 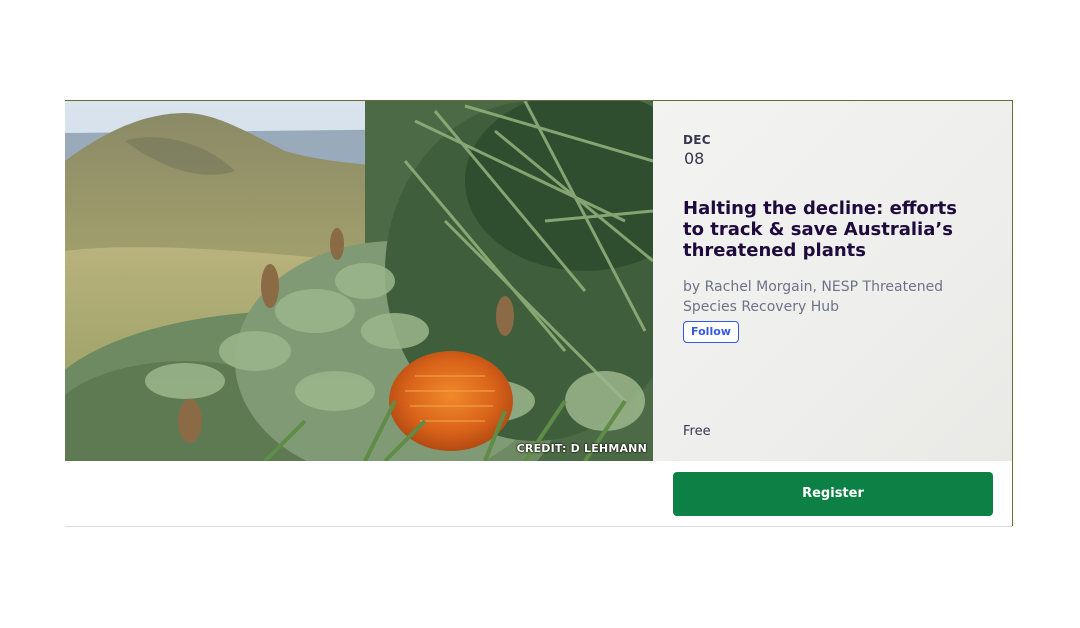 What do you see at coordinates (538, 494) in the screenshot?
I see `event-card-footer: Register` at bounding box center [538, 494].